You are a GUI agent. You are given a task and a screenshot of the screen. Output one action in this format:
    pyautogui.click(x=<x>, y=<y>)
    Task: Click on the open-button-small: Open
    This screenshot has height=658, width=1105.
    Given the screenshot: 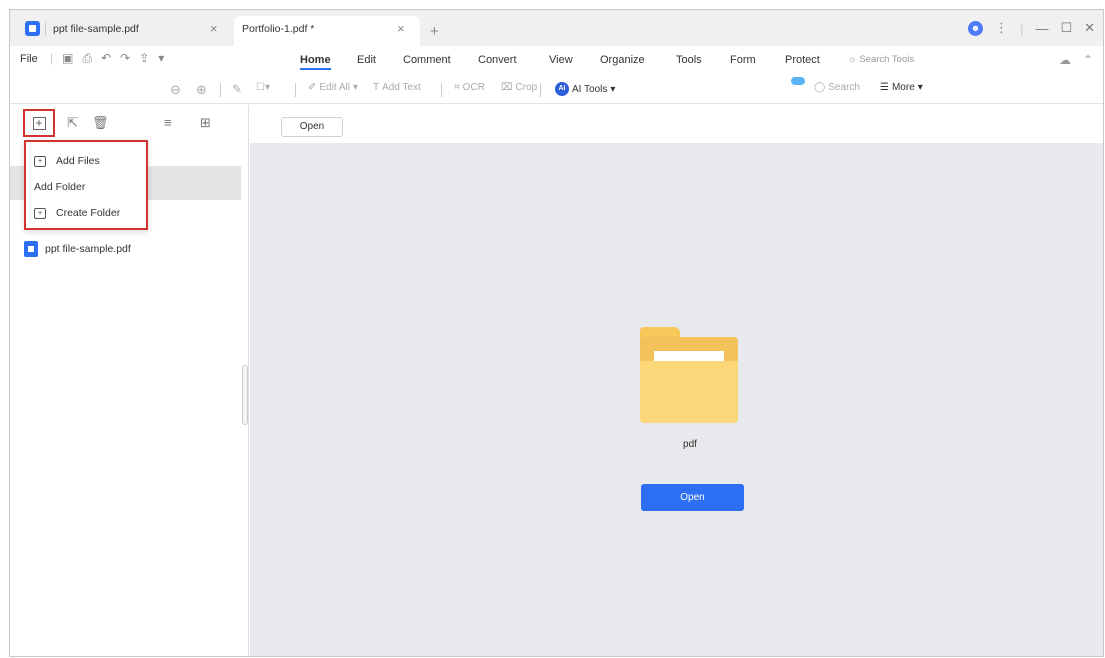 What is the action you would take?
    pyautogui.click(x=312, y=127)
    